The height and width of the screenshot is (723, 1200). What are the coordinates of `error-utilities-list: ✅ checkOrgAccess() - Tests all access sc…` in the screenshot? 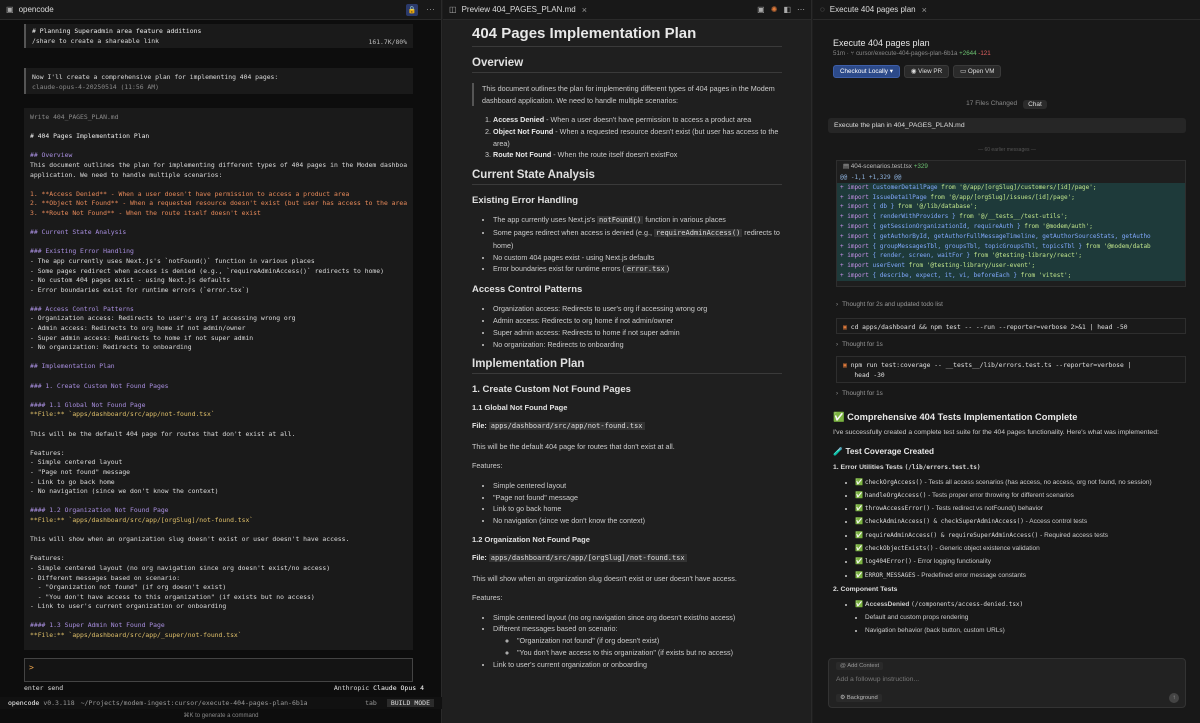 It's located at (1010, 529).